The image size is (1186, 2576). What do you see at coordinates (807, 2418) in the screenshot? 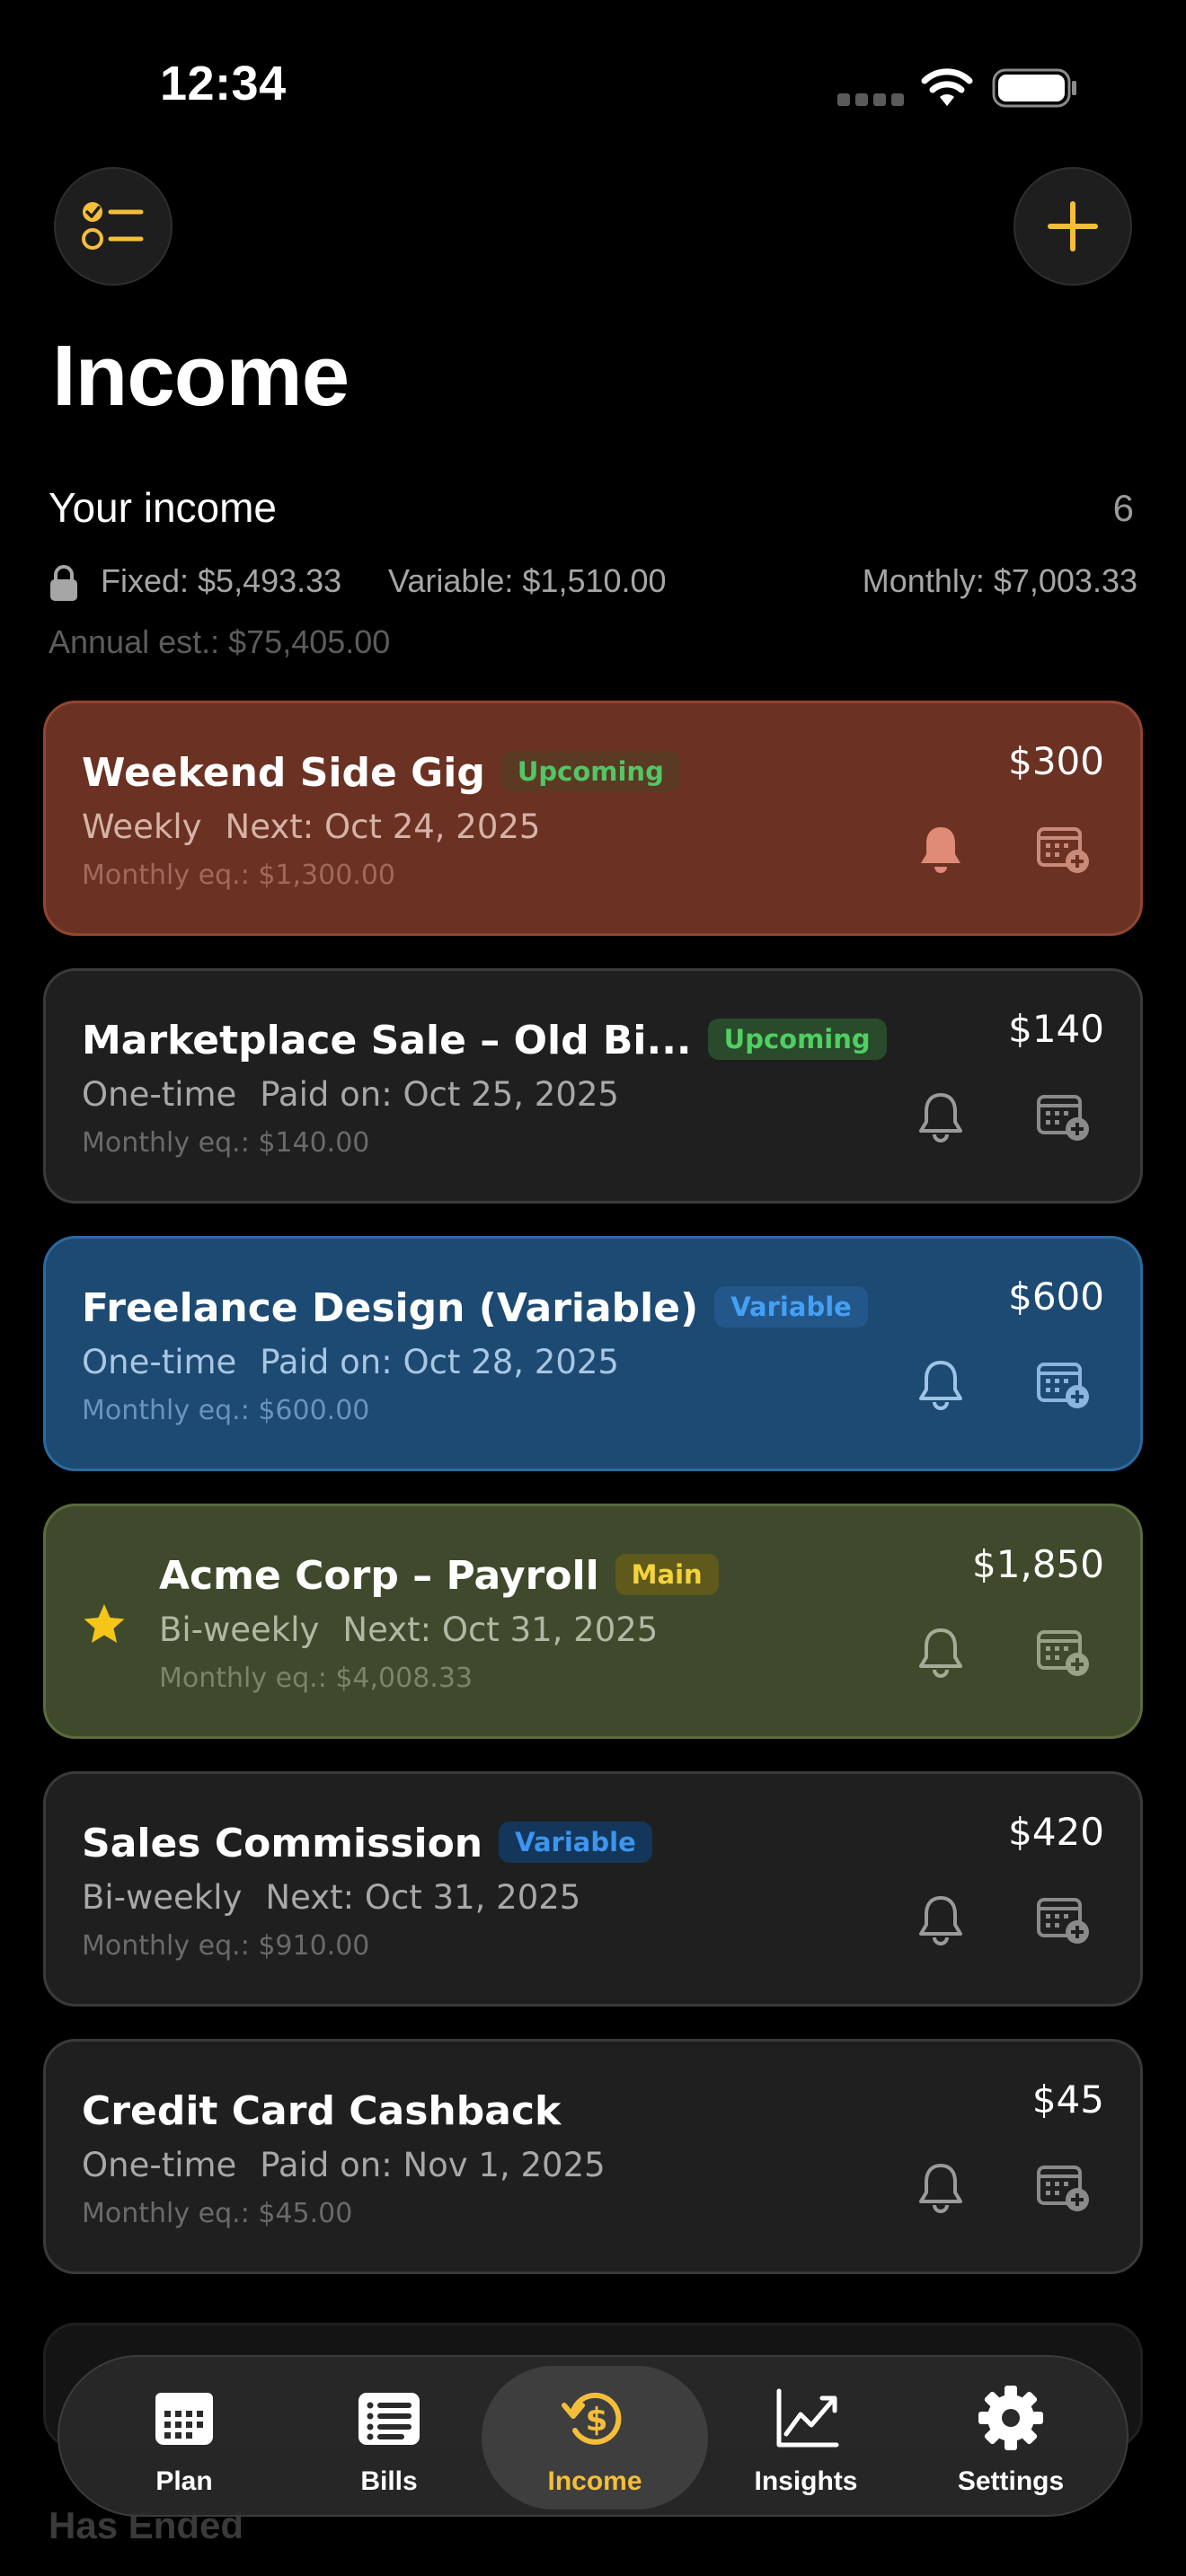
I see `trend-chart-icon` at bounding box center [807, 2418].